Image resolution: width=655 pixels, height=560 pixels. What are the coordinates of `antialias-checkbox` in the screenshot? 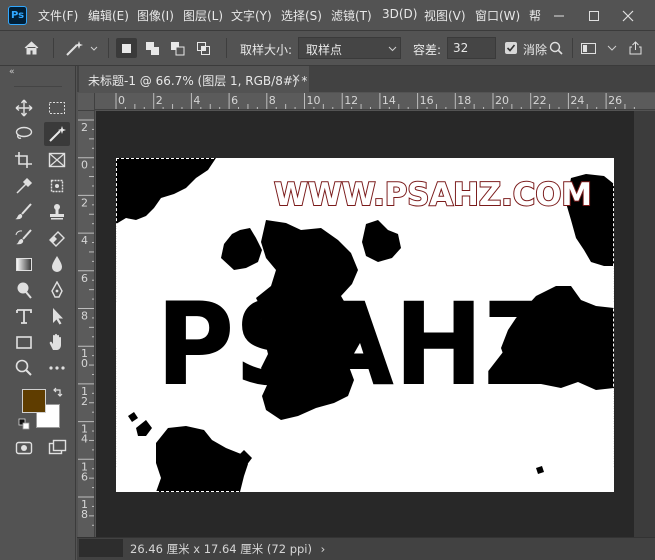 It's located at (511, 48).